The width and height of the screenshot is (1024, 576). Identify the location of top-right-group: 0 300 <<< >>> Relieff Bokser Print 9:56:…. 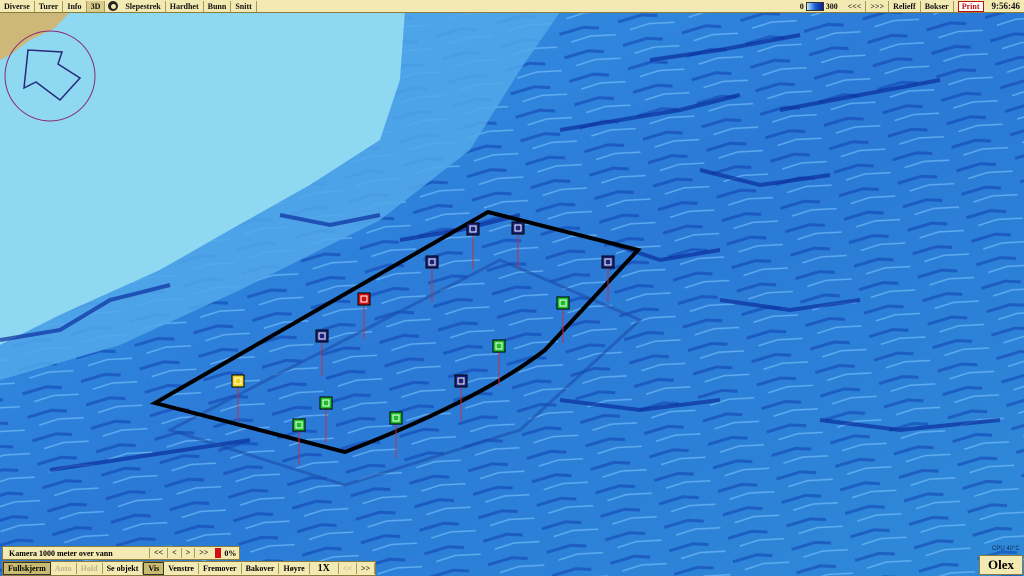
(909, 6).